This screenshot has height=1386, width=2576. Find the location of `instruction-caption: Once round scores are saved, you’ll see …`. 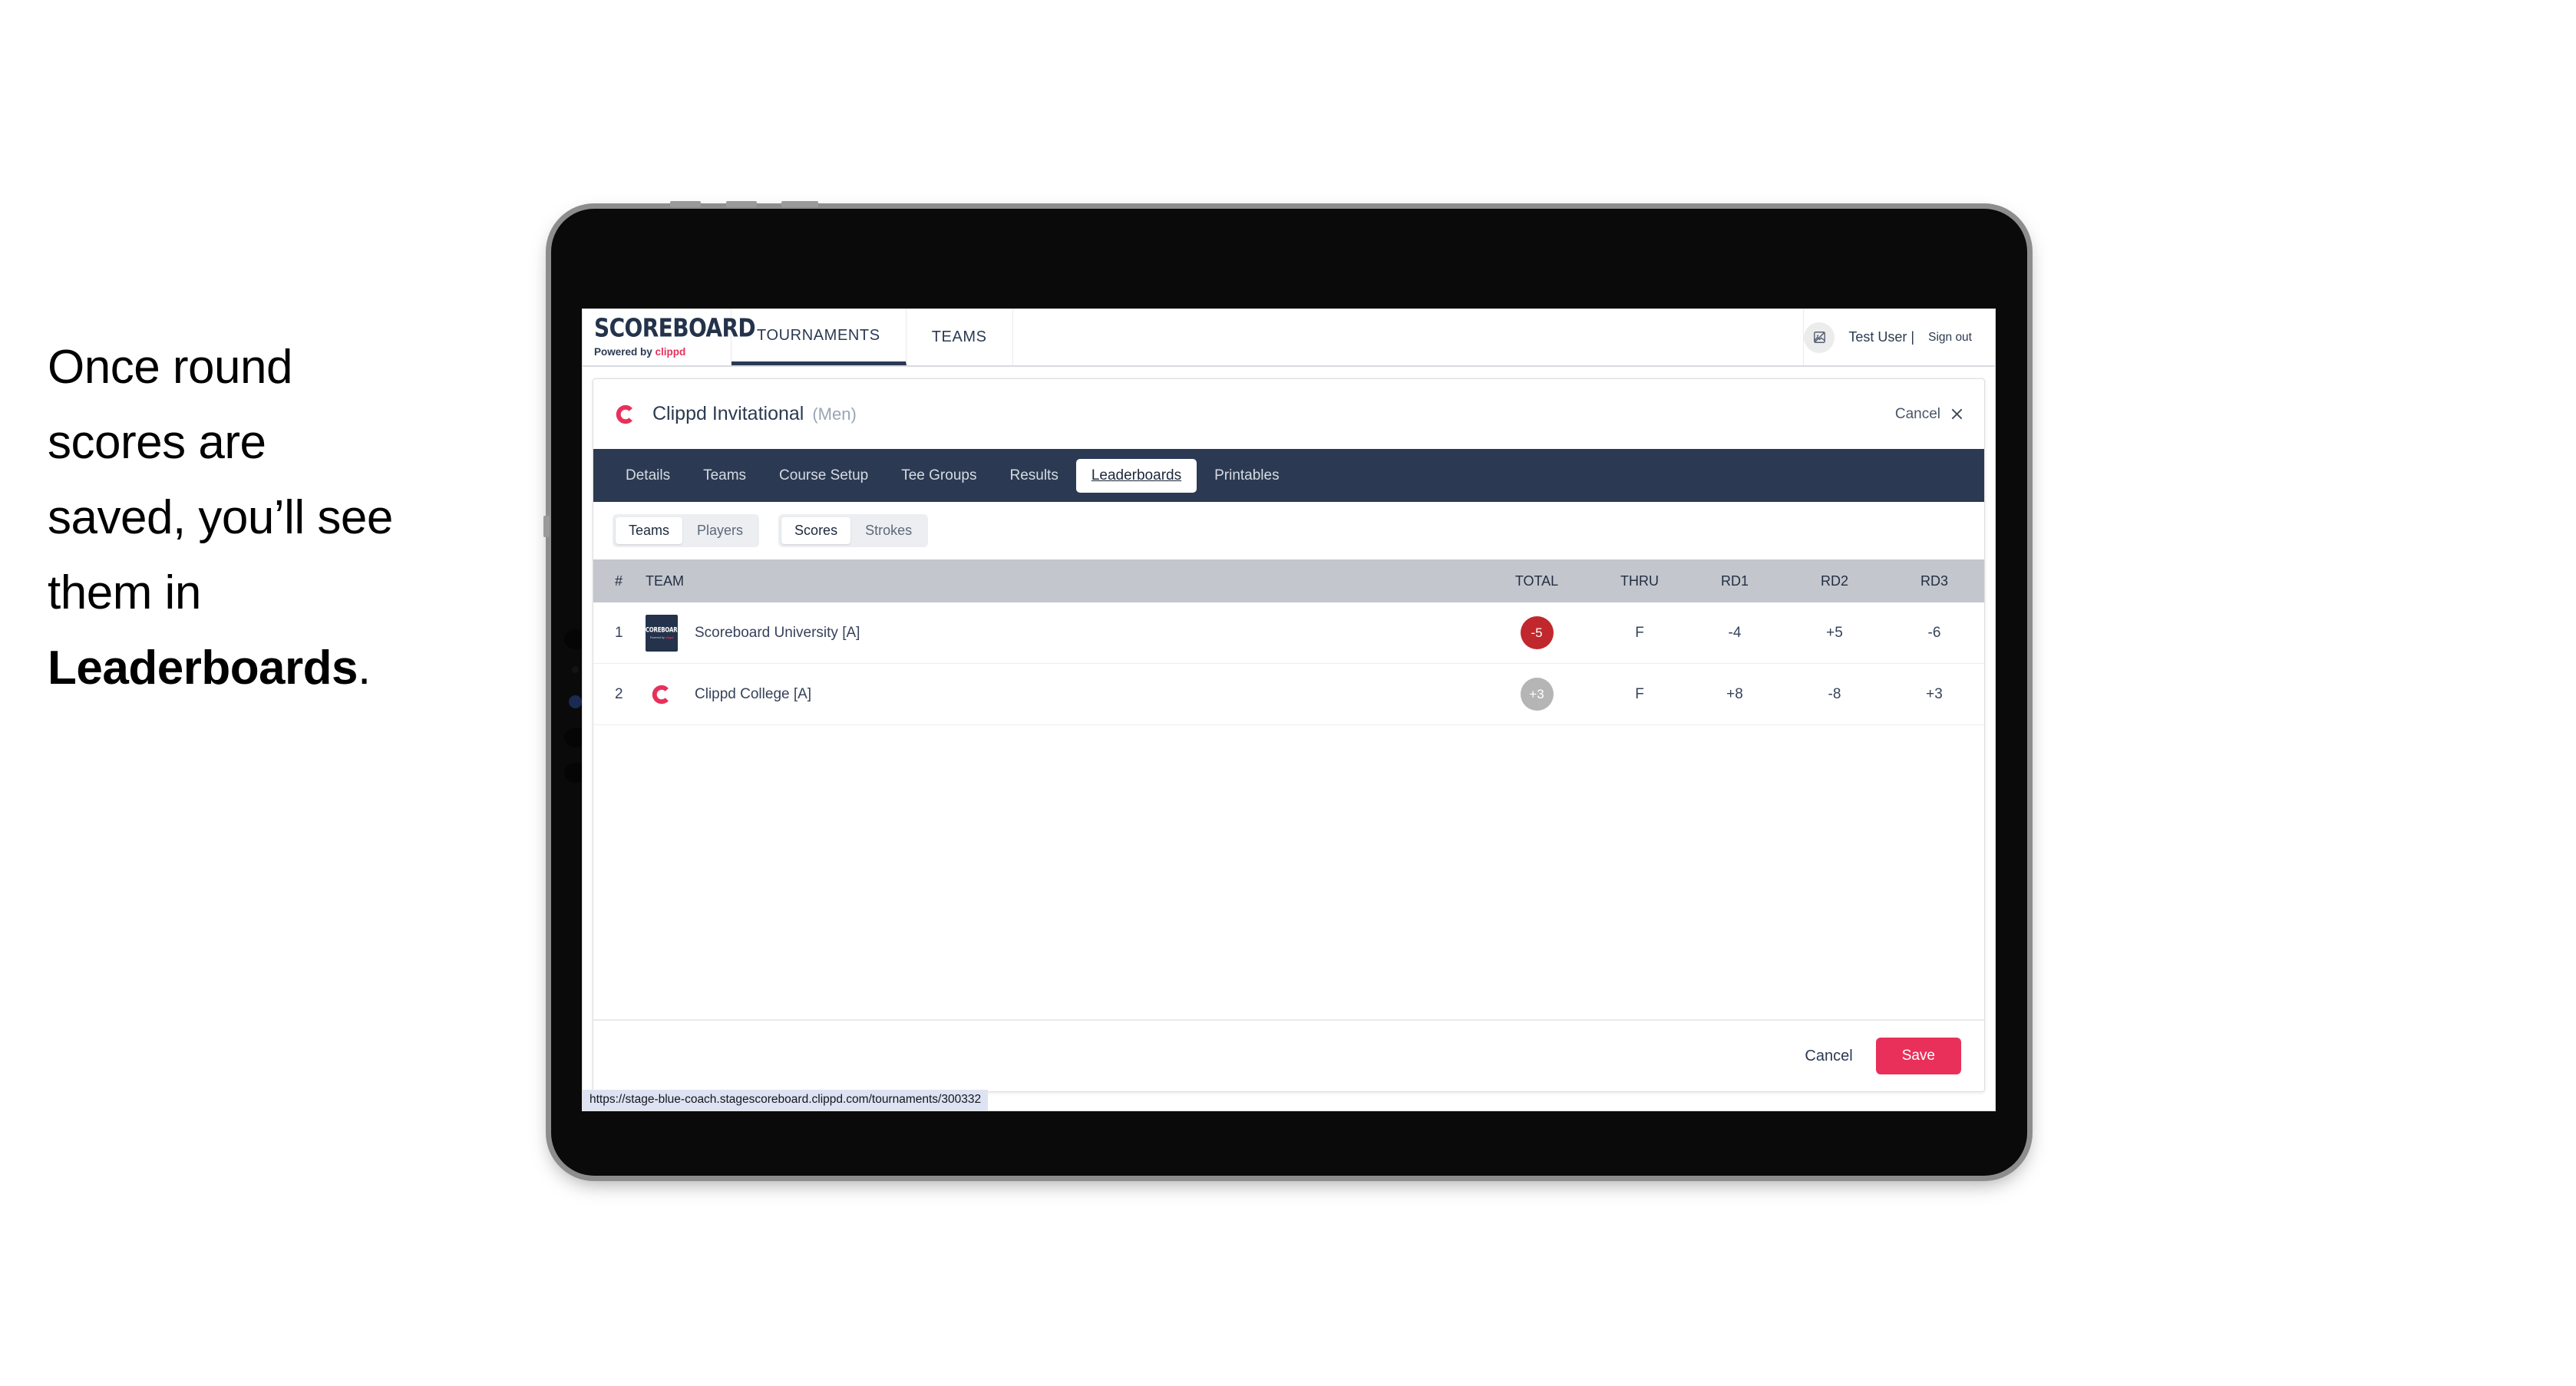

instruction-caption: Once round scores are saved, you’ll see … is located at coordinates (293, 518).